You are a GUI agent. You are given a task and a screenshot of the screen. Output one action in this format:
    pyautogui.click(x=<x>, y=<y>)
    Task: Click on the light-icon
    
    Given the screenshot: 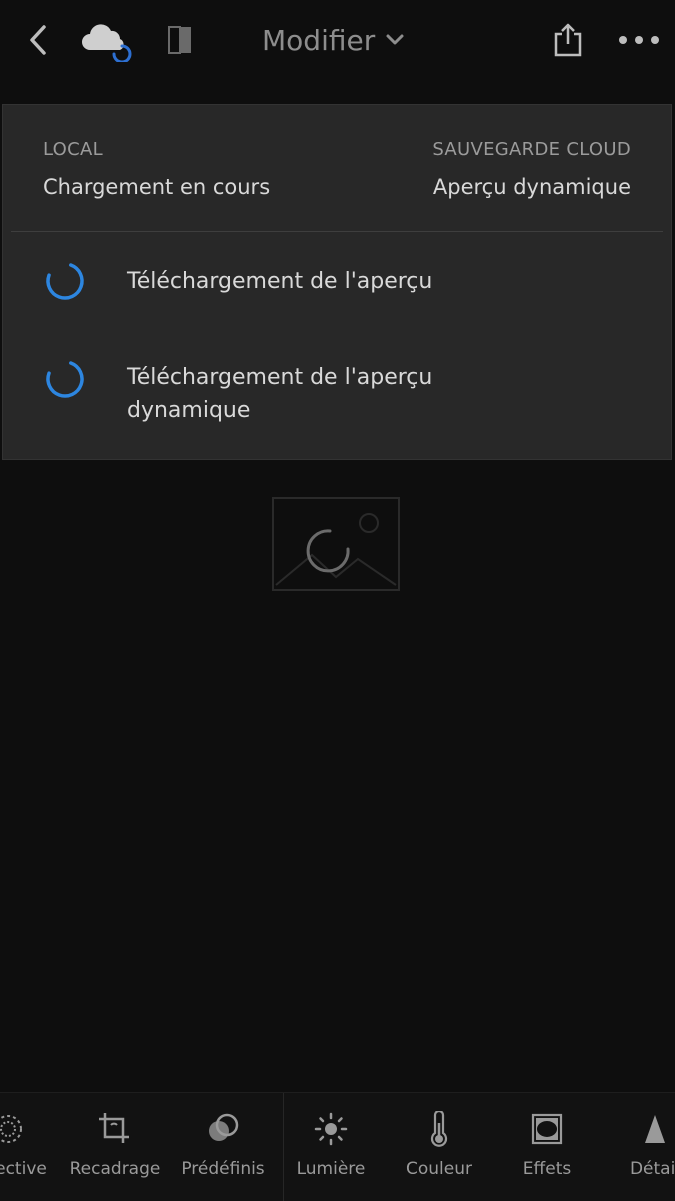 What is the action you would take?
    pyautogui.click(x=331, y=1129)
    